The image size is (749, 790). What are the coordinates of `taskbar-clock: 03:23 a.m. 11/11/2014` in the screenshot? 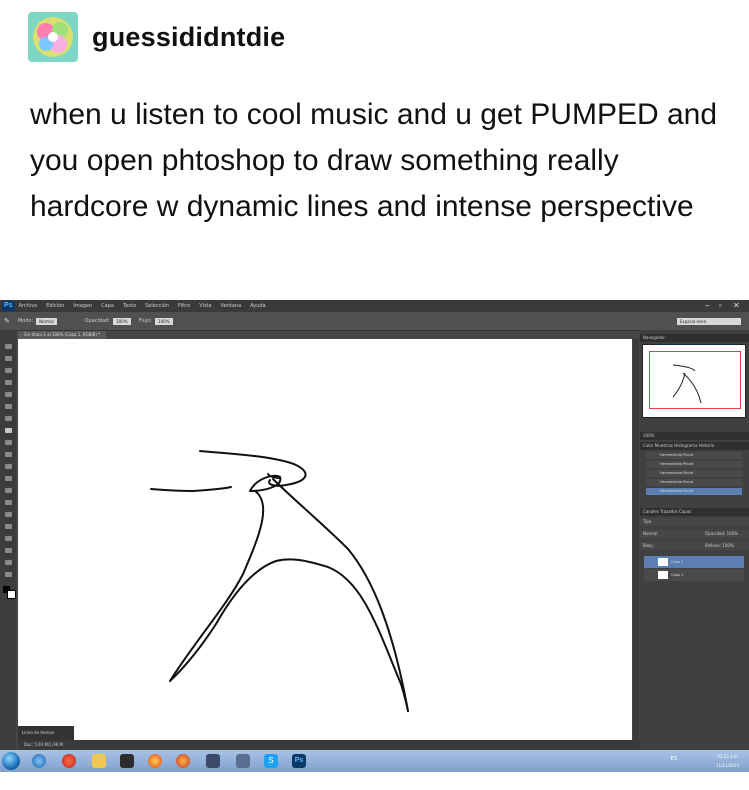 It's located at (727, 761).